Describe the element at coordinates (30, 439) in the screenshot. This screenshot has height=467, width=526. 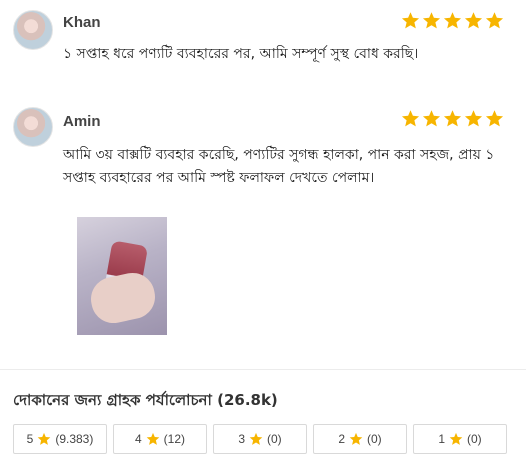
I see `filter-star-value: 5` at that location.